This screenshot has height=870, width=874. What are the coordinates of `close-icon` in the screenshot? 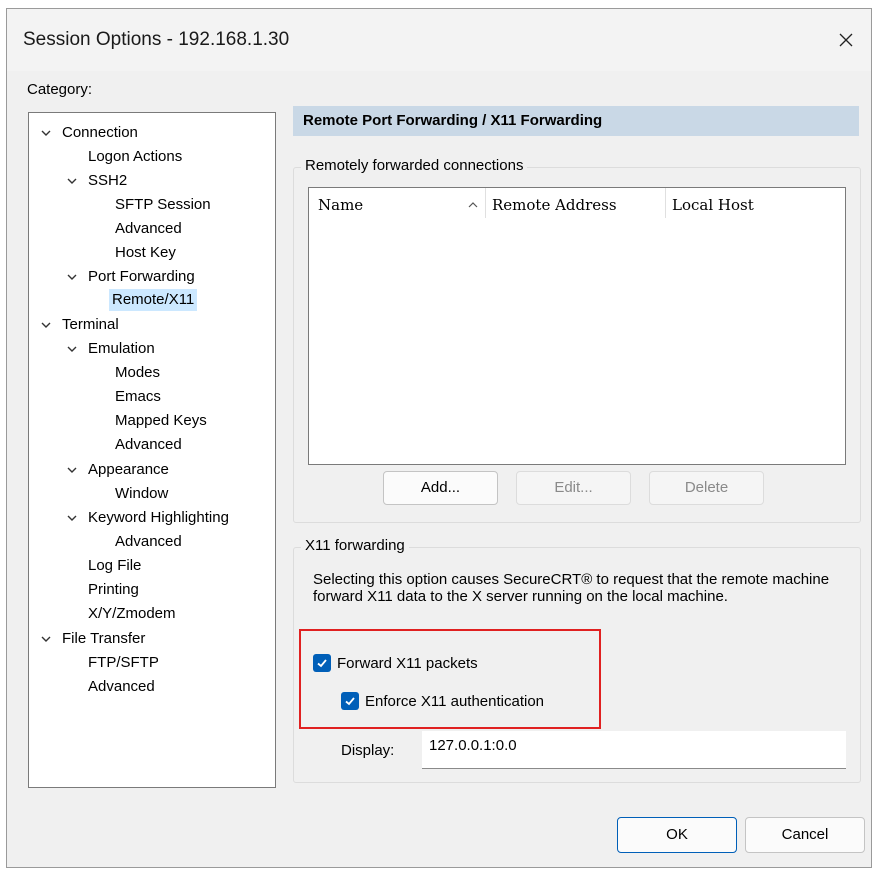 It's located at (846, 40).